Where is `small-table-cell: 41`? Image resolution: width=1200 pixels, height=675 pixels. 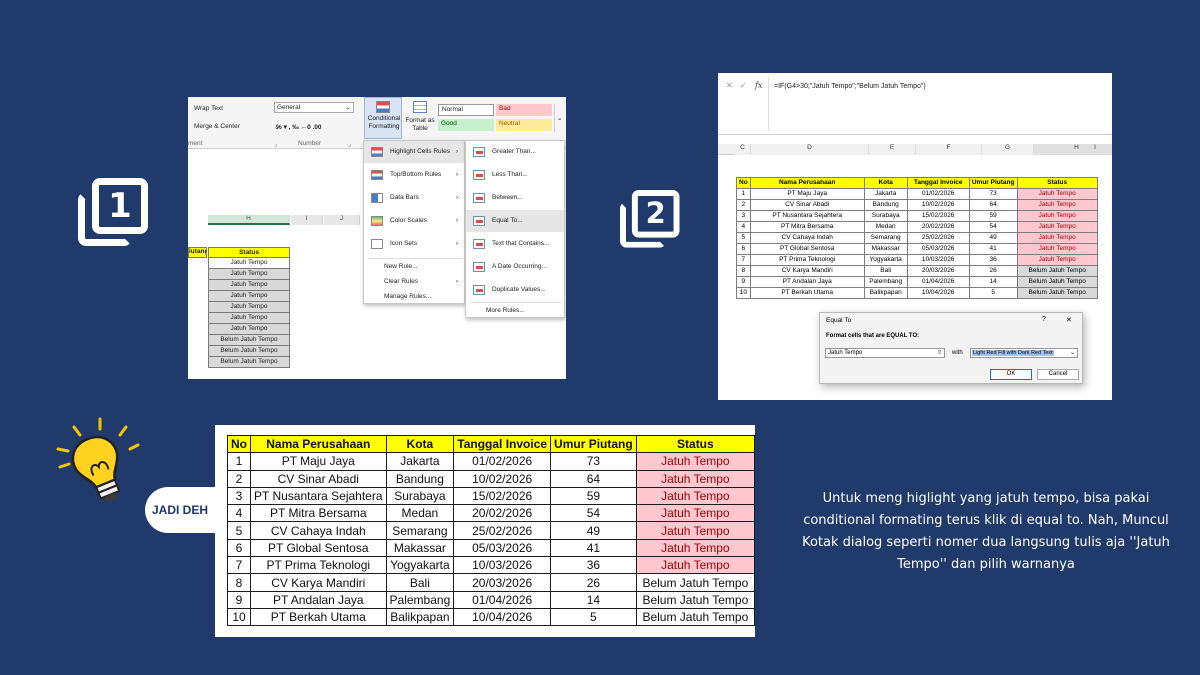
small-table-cell: 41 is located at coordinates (993, 249).